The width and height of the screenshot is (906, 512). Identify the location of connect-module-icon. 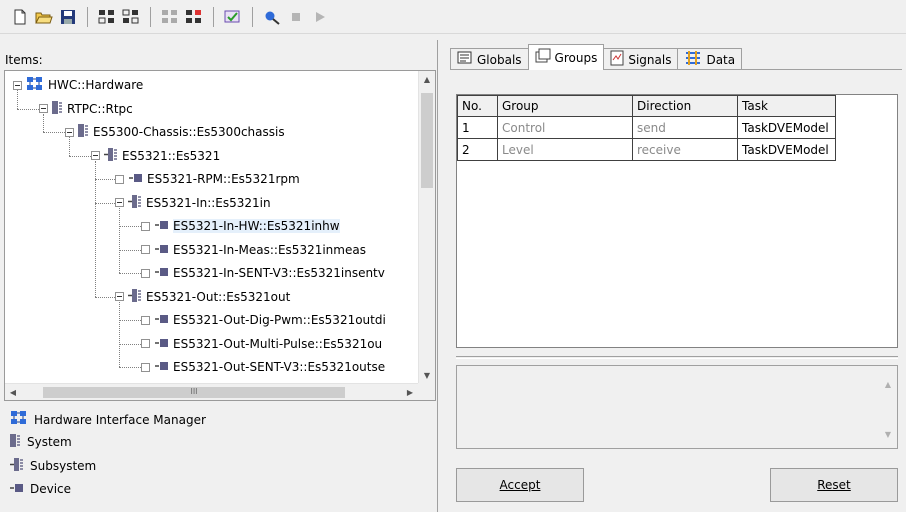
(194, 17).